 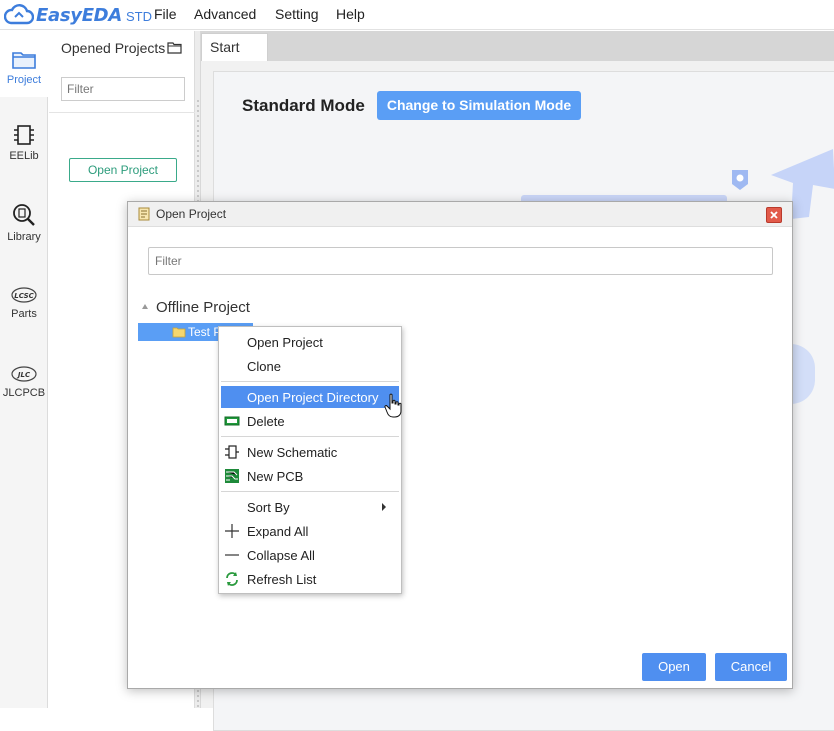 What do you see at coordinates (281, 555) in the screenshot?
I see `menu-item-label: Collapse All` at bounding box center [281, 555].